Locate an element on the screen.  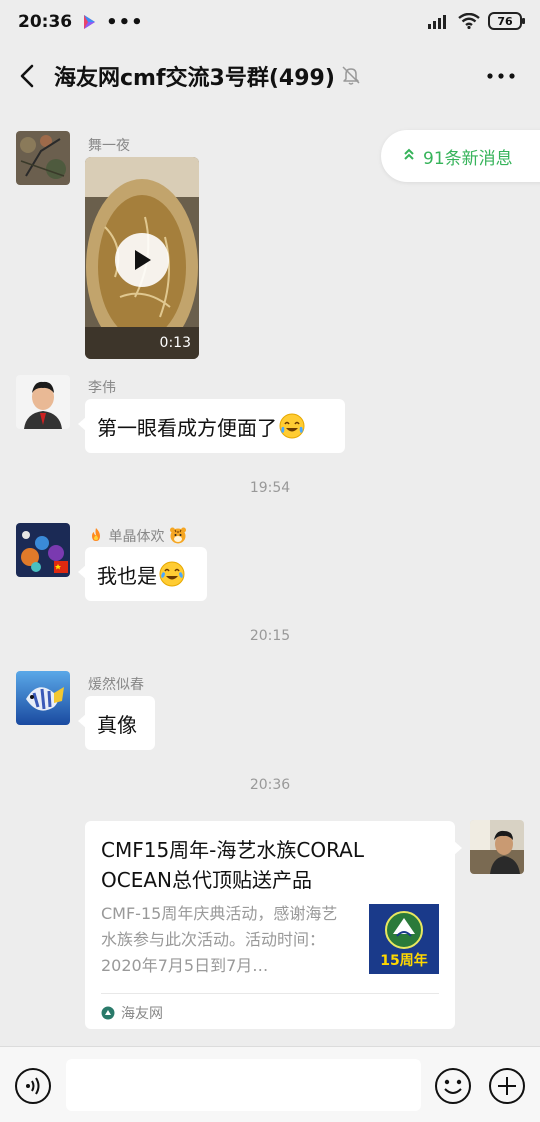
signal-icon is located at coordinates (437, 22).